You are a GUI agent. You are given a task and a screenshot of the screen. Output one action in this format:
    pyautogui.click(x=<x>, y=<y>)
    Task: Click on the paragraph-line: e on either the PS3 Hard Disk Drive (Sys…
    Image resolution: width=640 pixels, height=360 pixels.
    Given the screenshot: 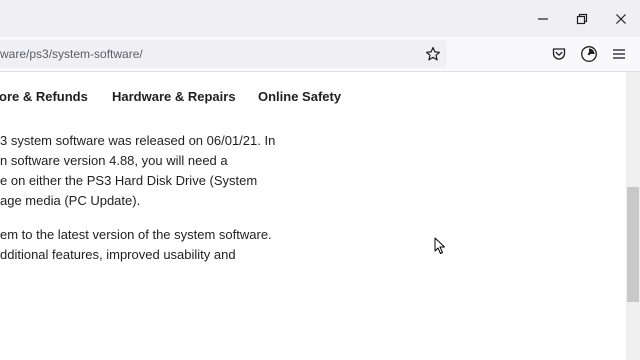 What is the action you would take?
    pyautogui.click(x=129, y=180)
    